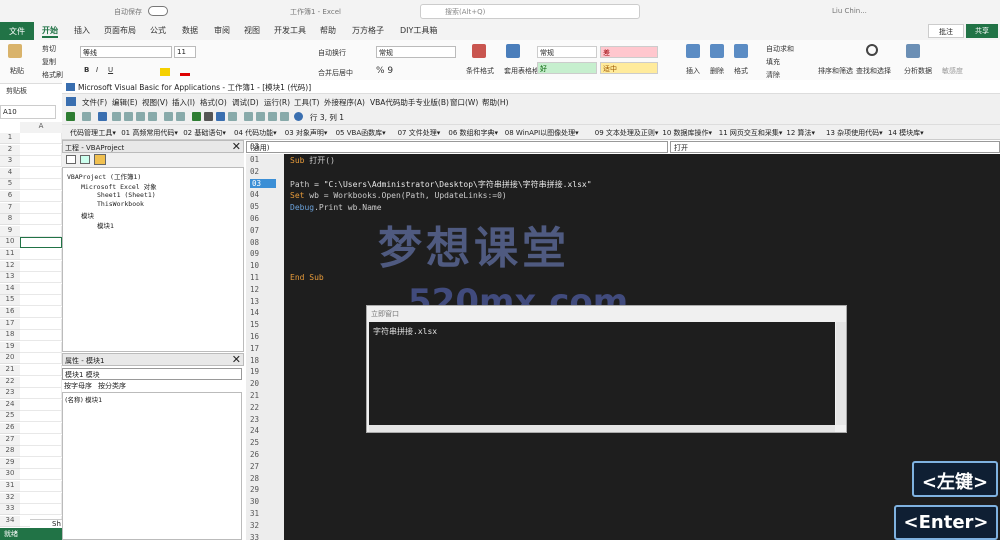  I want to click on view-code-icon, so click(71, 159).